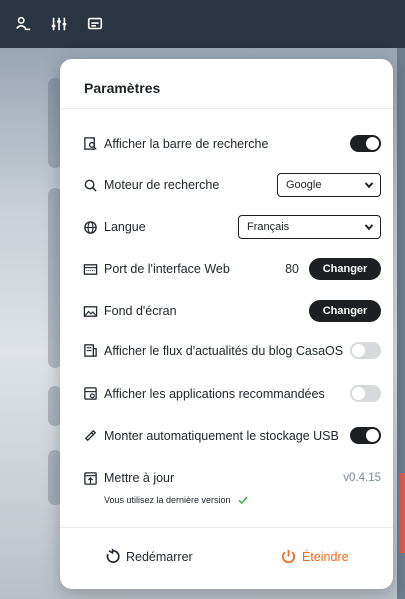  What do you see at coordinates (139, 478) in the screenshot?
I see `setting-label: Mettre à jour` at bounding box center [139, 478].